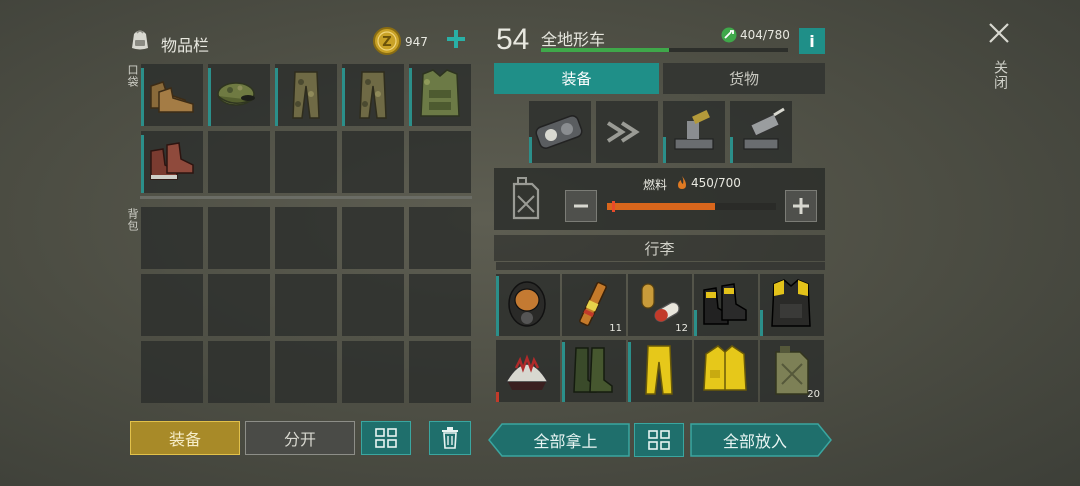 The image size is (1080, 486). I want to click on gas-mask-icon, so click(527, 304).